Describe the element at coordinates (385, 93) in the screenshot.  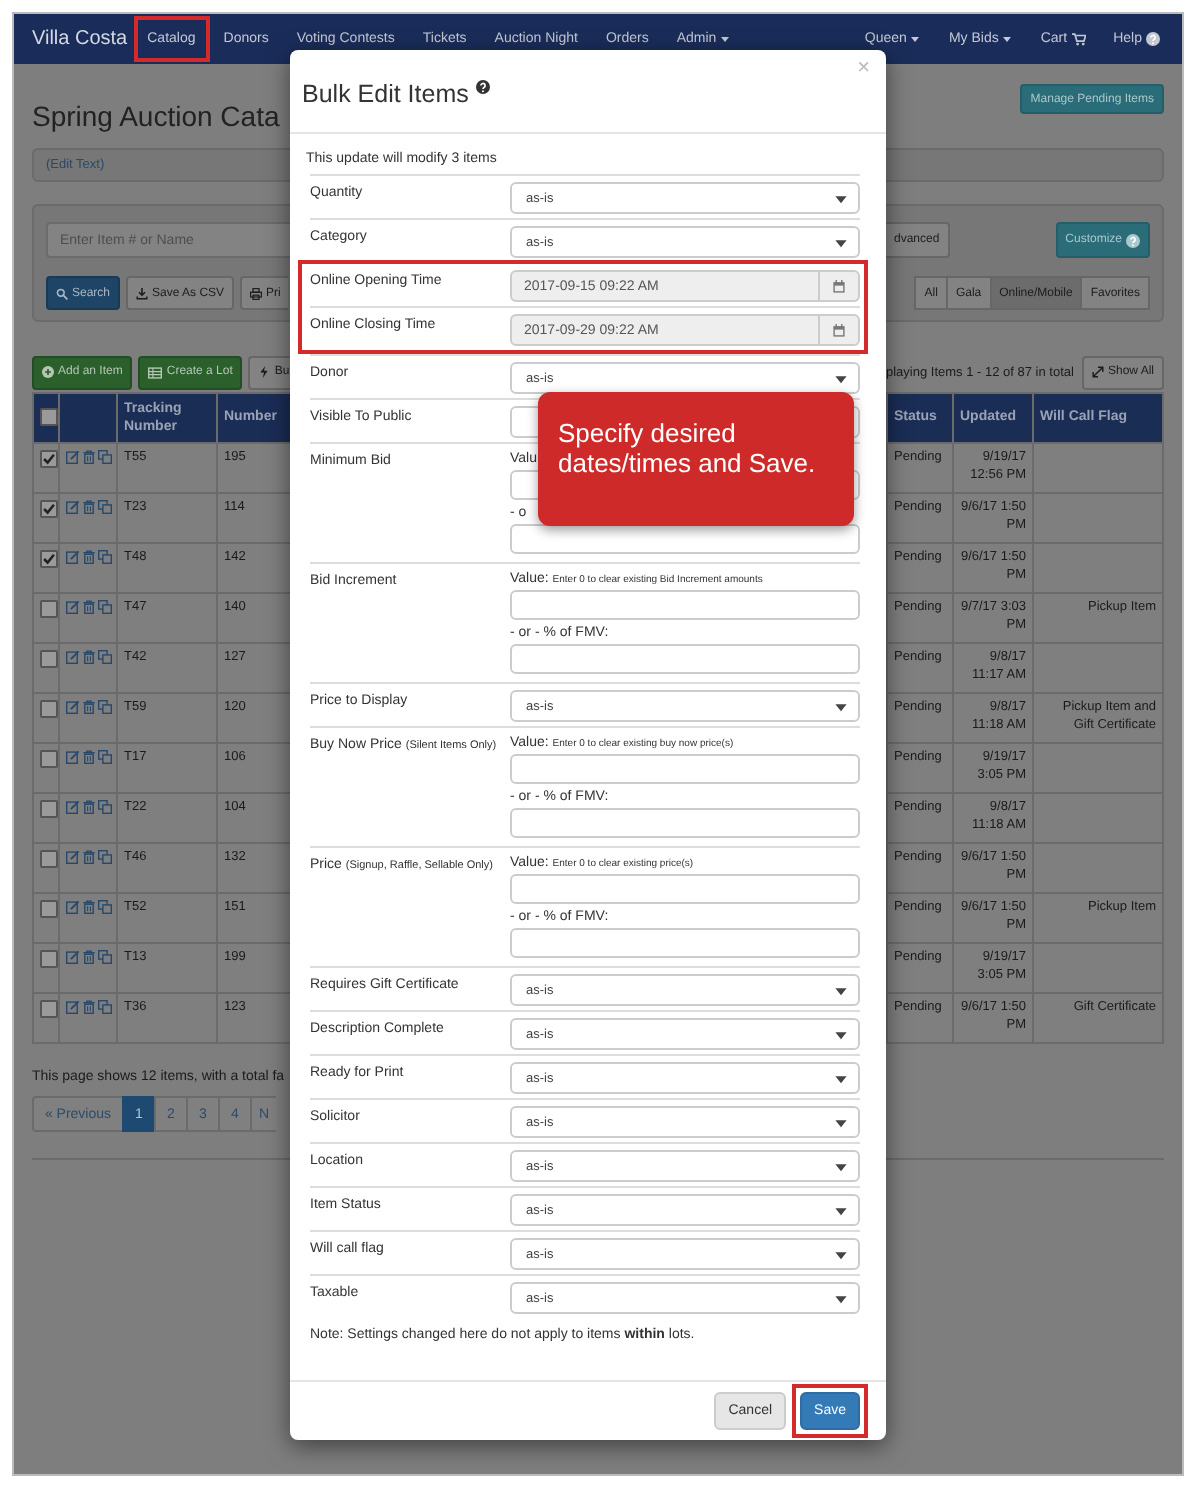
I see `modal-title: Bulk Edit Items` at that location.